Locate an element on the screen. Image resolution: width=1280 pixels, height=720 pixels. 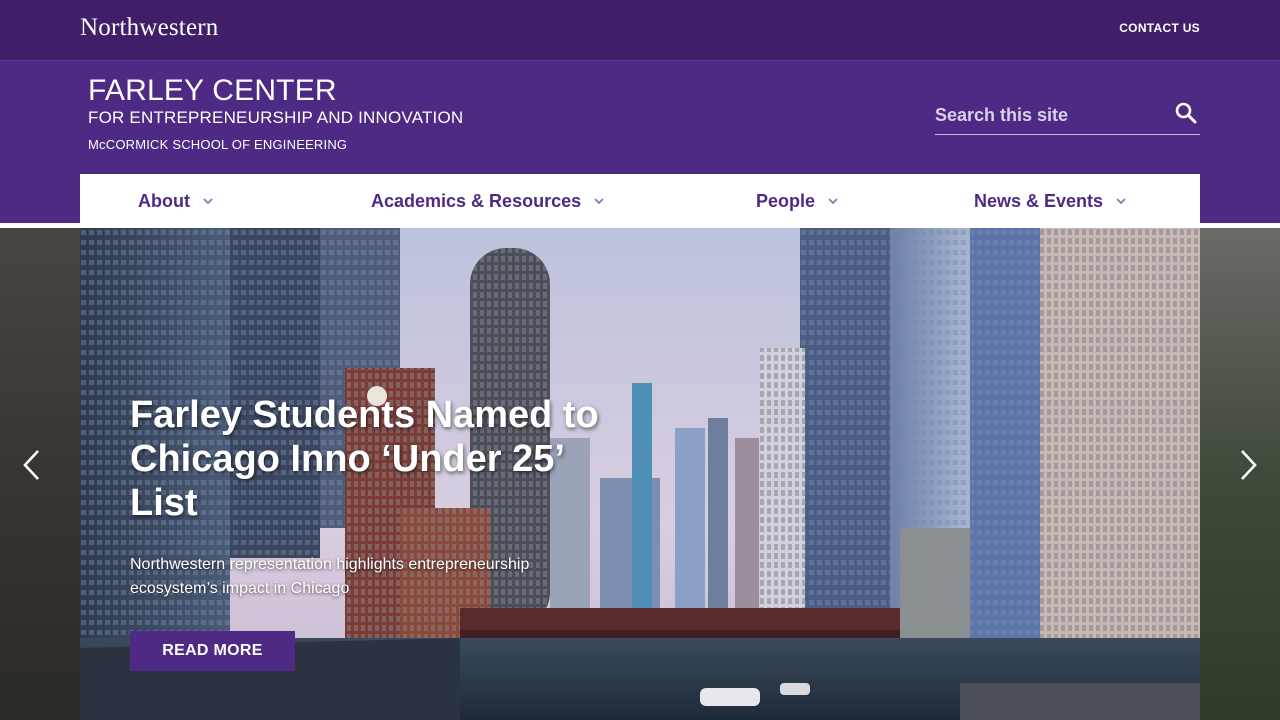
nav-item-news-events: News & Events is located at coordinates (1050, 201).